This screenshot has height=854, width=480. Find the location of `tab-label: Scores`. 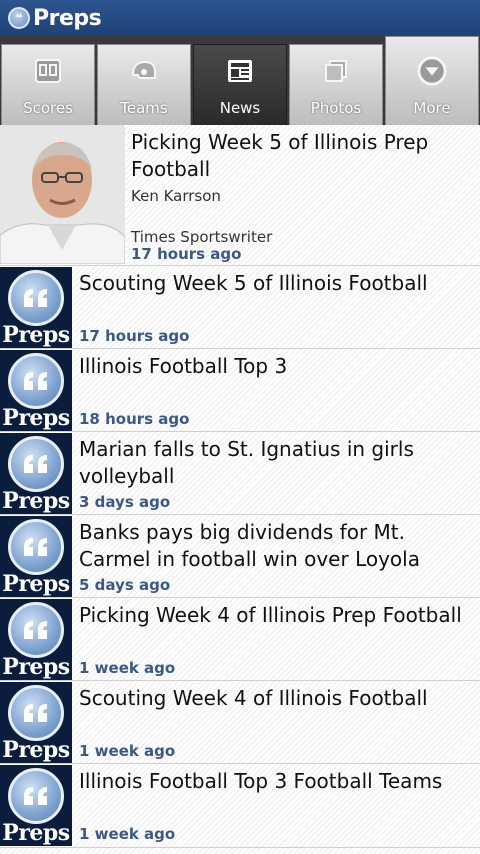

tab-label: Scores is located at coordinates (48, 108).